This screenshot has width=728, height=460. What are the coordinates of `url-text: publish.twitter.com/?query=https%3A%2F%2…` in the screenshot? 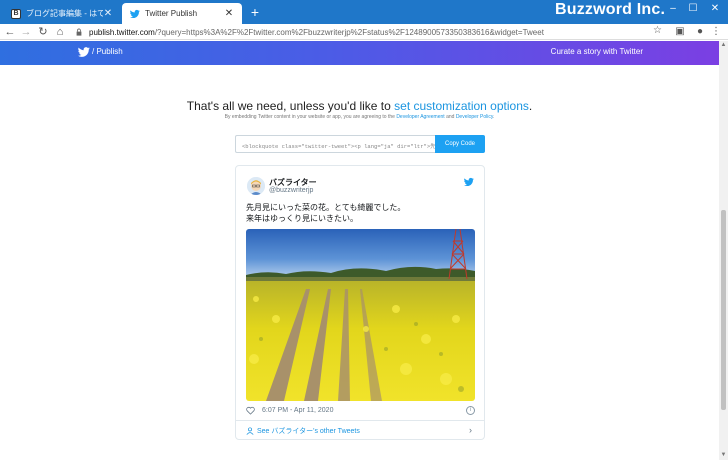 It's located at (316, 32).